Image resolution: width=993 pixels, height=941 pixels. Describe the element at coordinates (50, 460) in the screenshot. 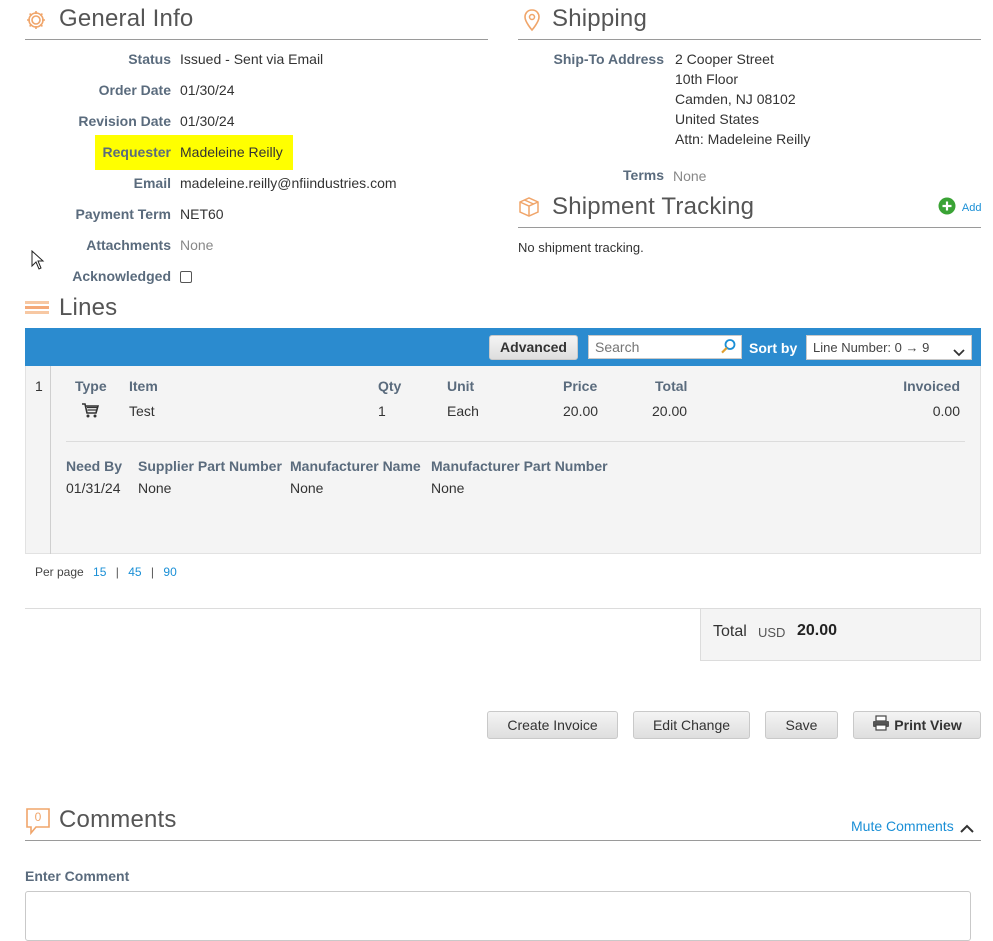

I see `line-number-divider` at that location.